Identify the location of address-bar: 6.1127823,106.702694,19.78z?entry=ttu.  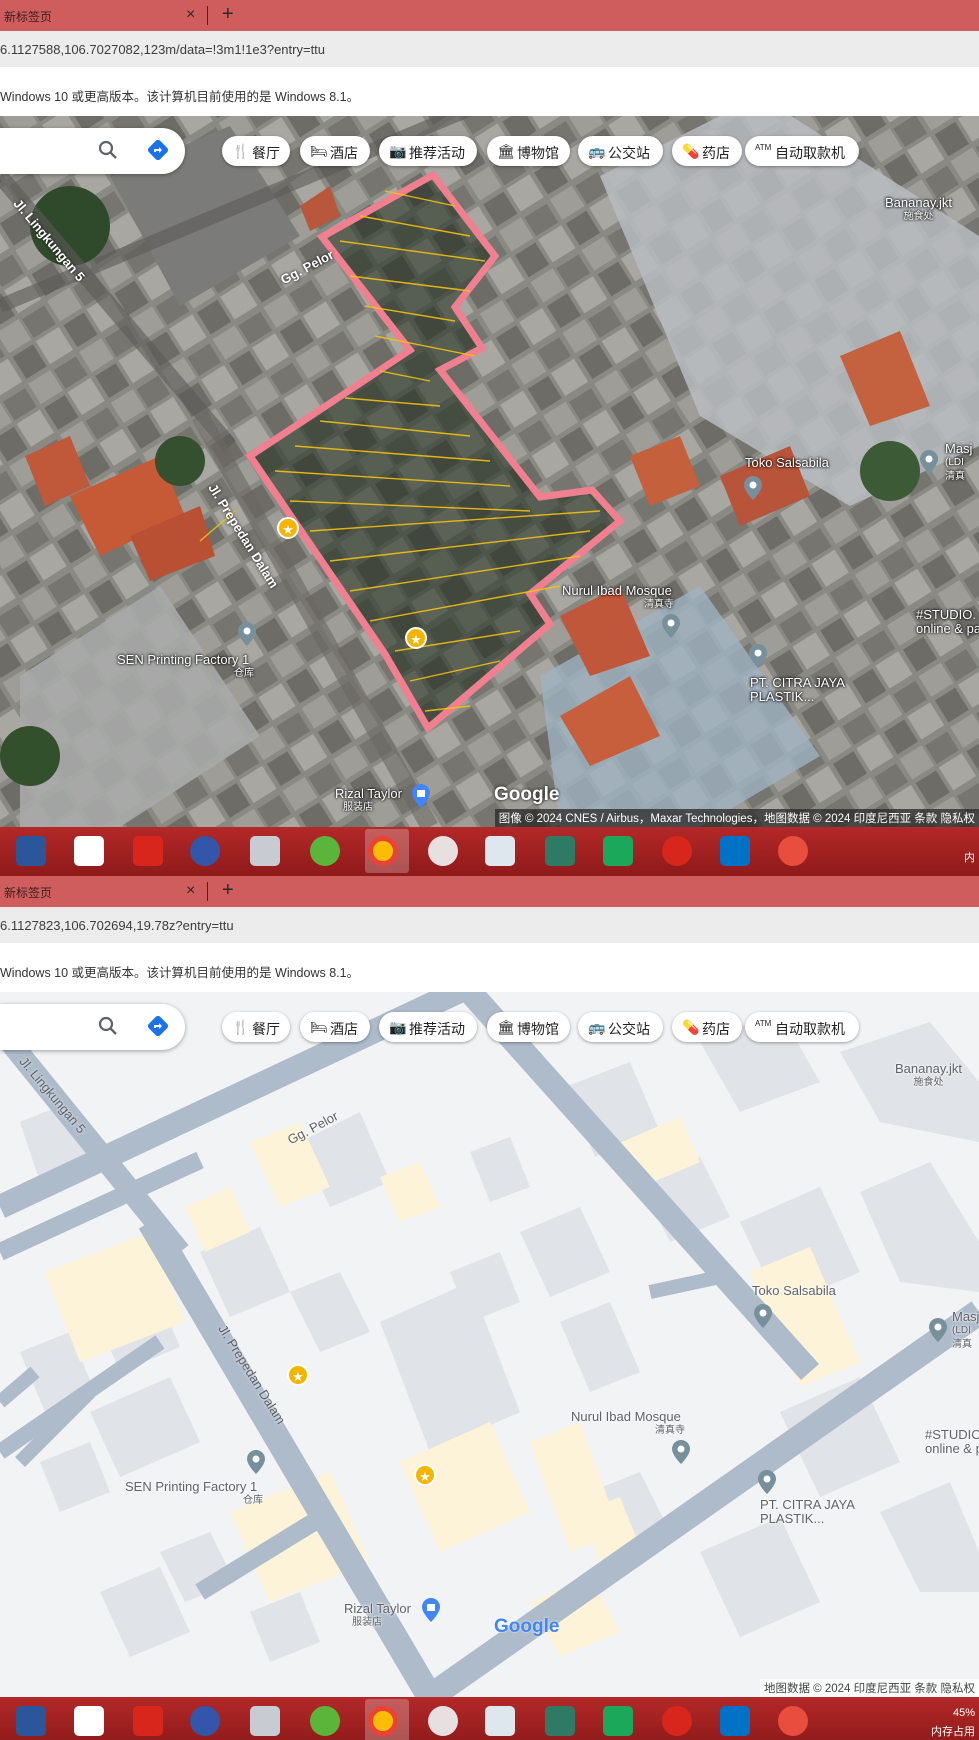
(489, 925).